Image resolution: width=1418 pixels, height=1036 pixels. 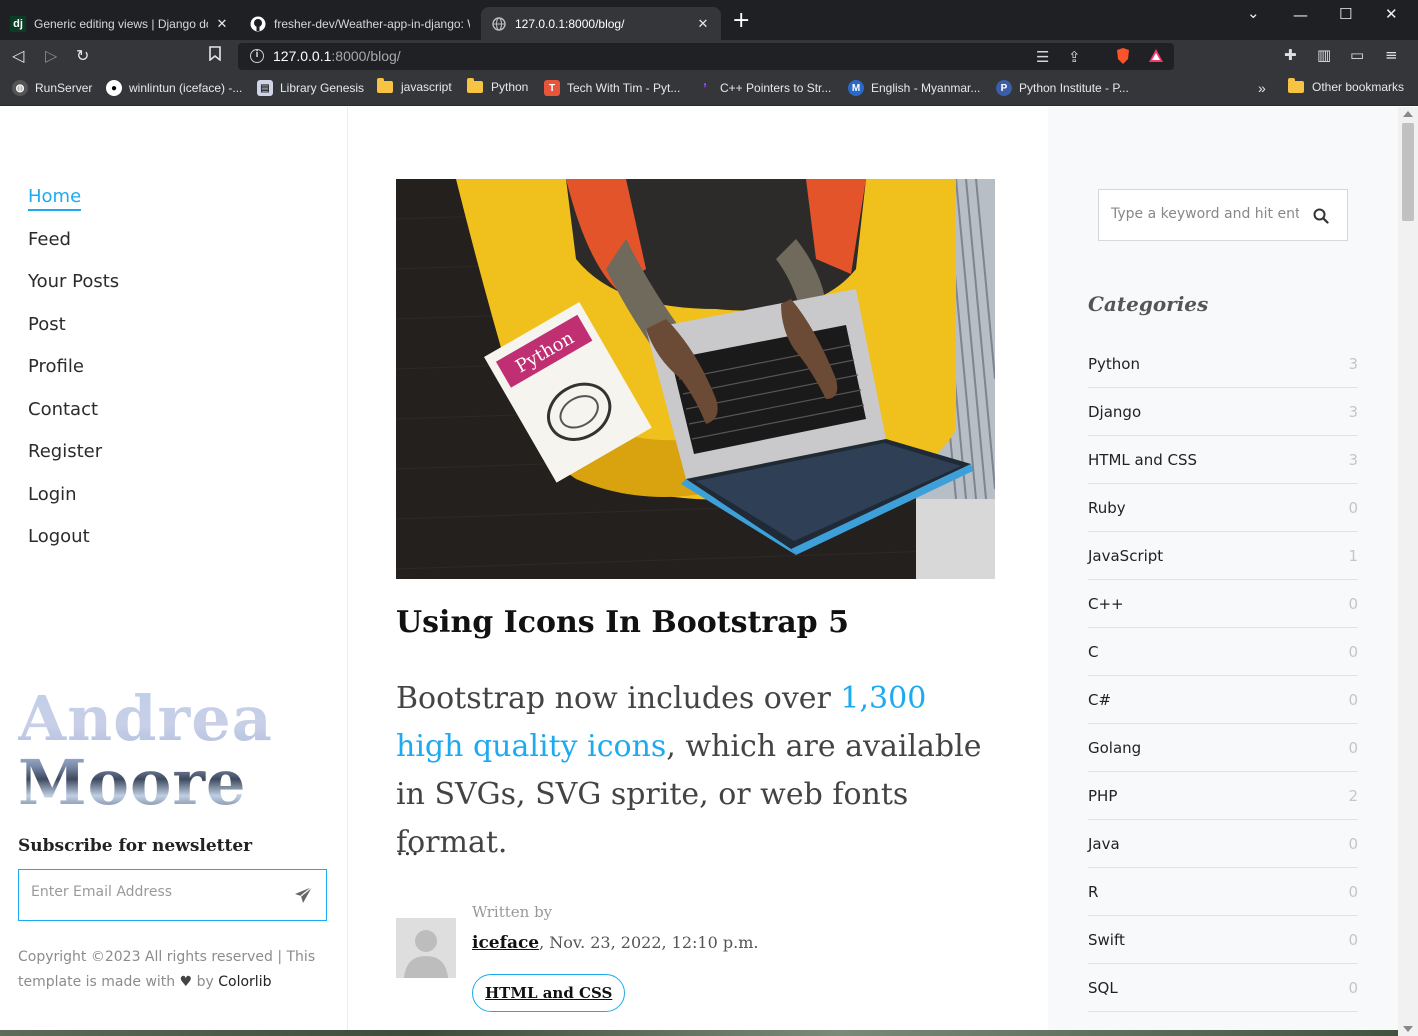 What do you see at coordinates (1042, 57) in the screenshot?
I see `reader-mode-icon: ☰` at bounding box center [1042, 57].